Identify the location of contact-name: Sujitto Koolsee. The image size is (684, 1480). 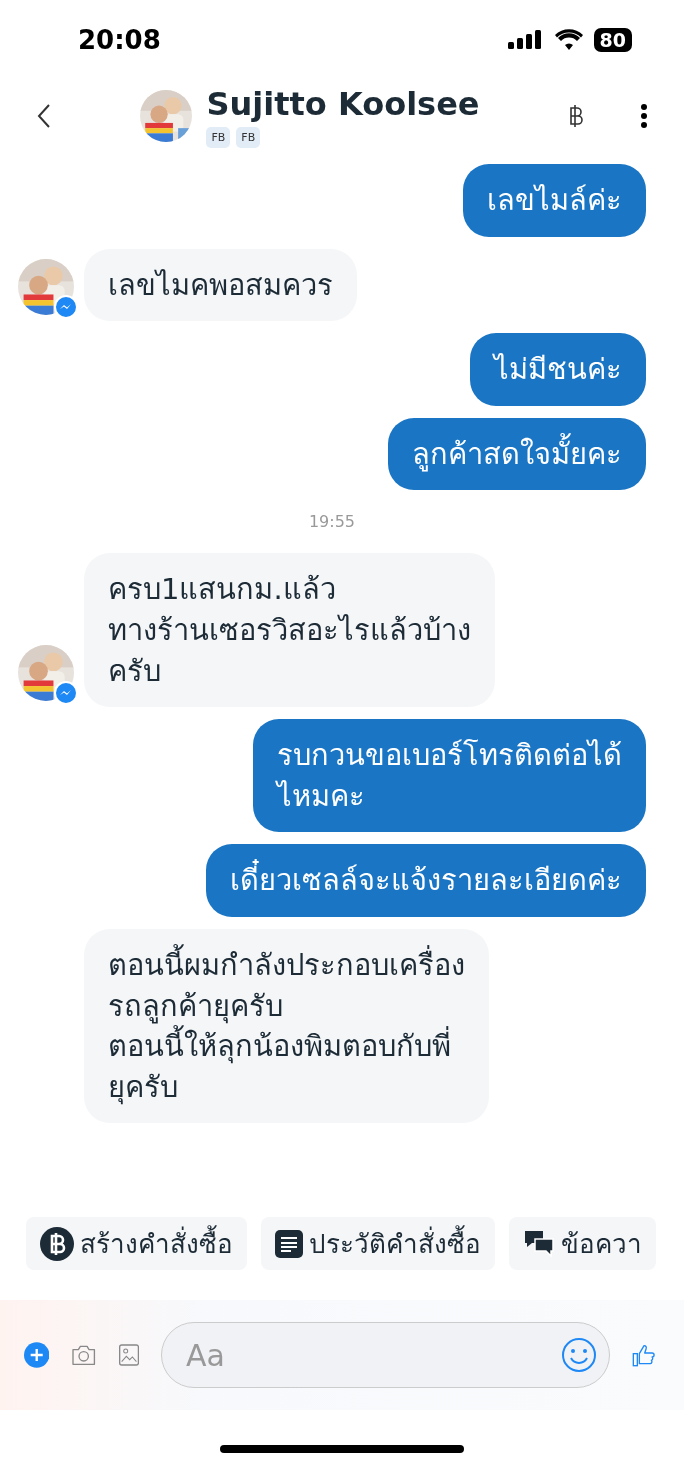
(343, 103).